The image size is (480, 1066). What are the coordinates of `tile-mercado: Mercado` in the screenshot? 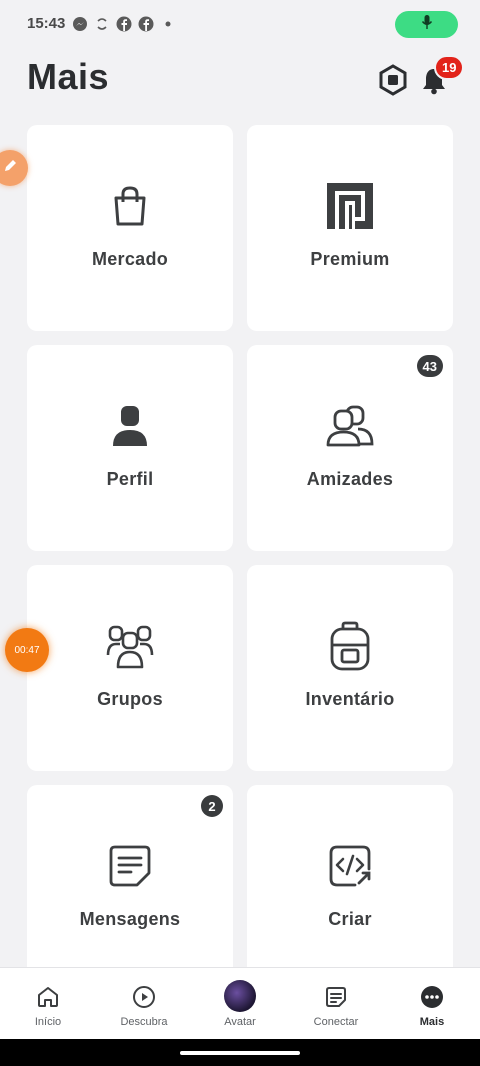 It's located at (130, 228).